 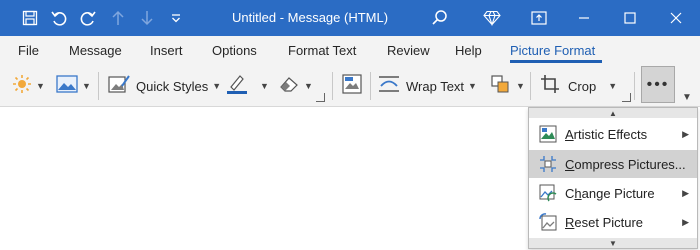 I want to click on customize-icon, so click(x=176, y=18).